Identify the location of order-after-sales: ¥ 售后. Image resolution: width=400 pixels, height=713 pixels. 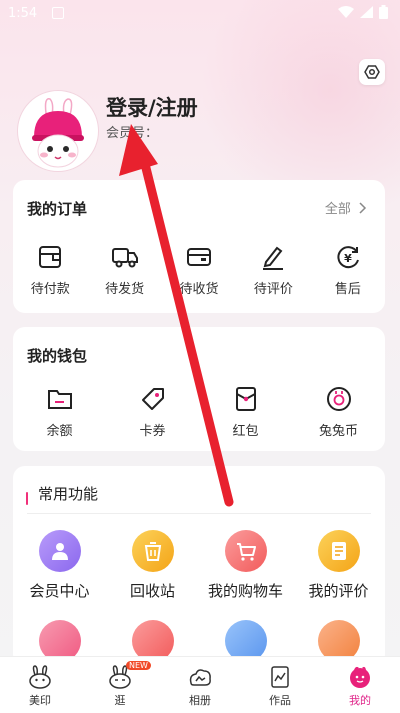
(348, 269).